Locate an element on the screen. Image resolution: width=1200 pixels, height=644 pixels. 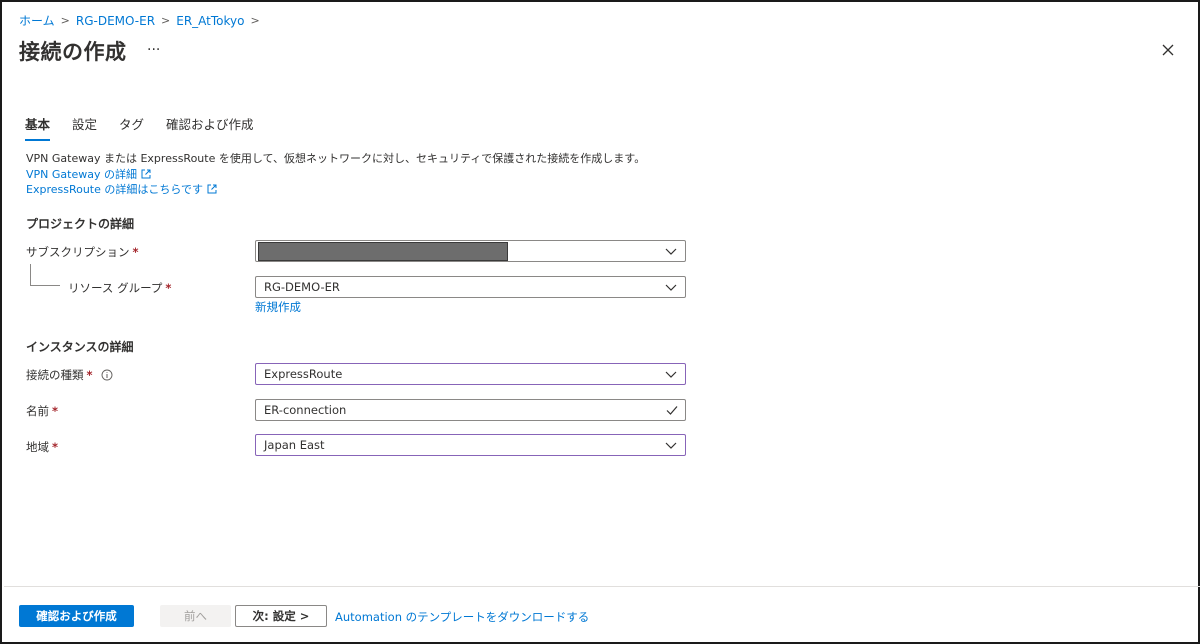
subscription-label-text: サブスクリプション is located at coordinates (78, 252).